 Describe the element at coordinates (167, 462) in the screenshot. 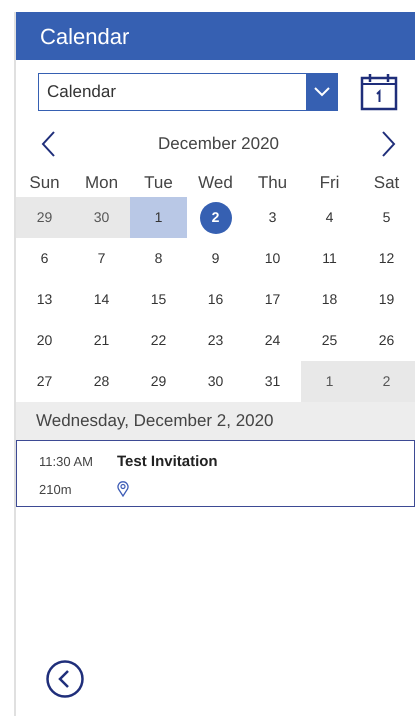

I see `event-title: Test Invitation` at that location.